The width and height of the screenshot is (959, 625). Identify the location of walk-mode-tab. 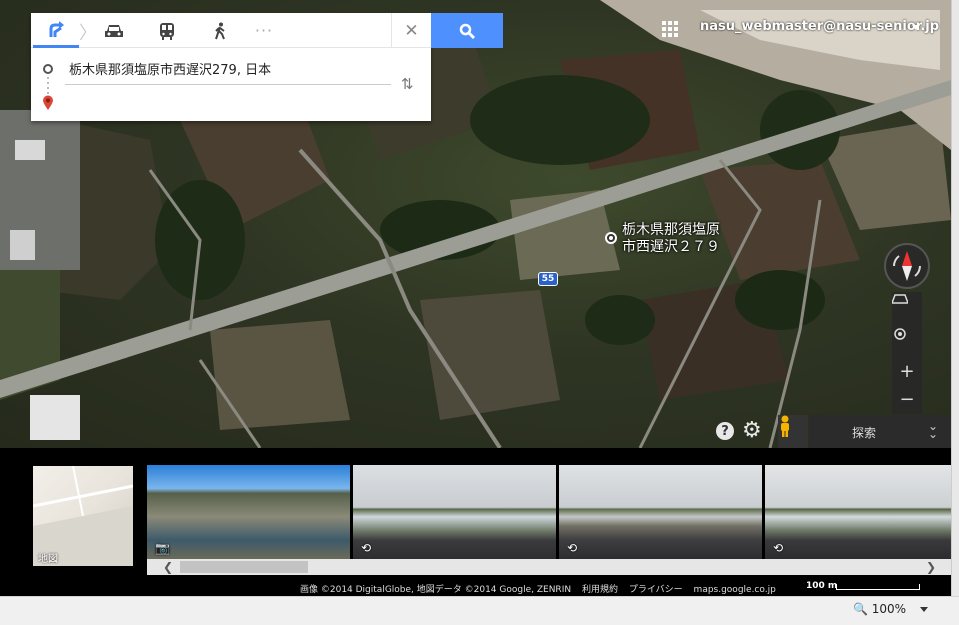
(220, 30).